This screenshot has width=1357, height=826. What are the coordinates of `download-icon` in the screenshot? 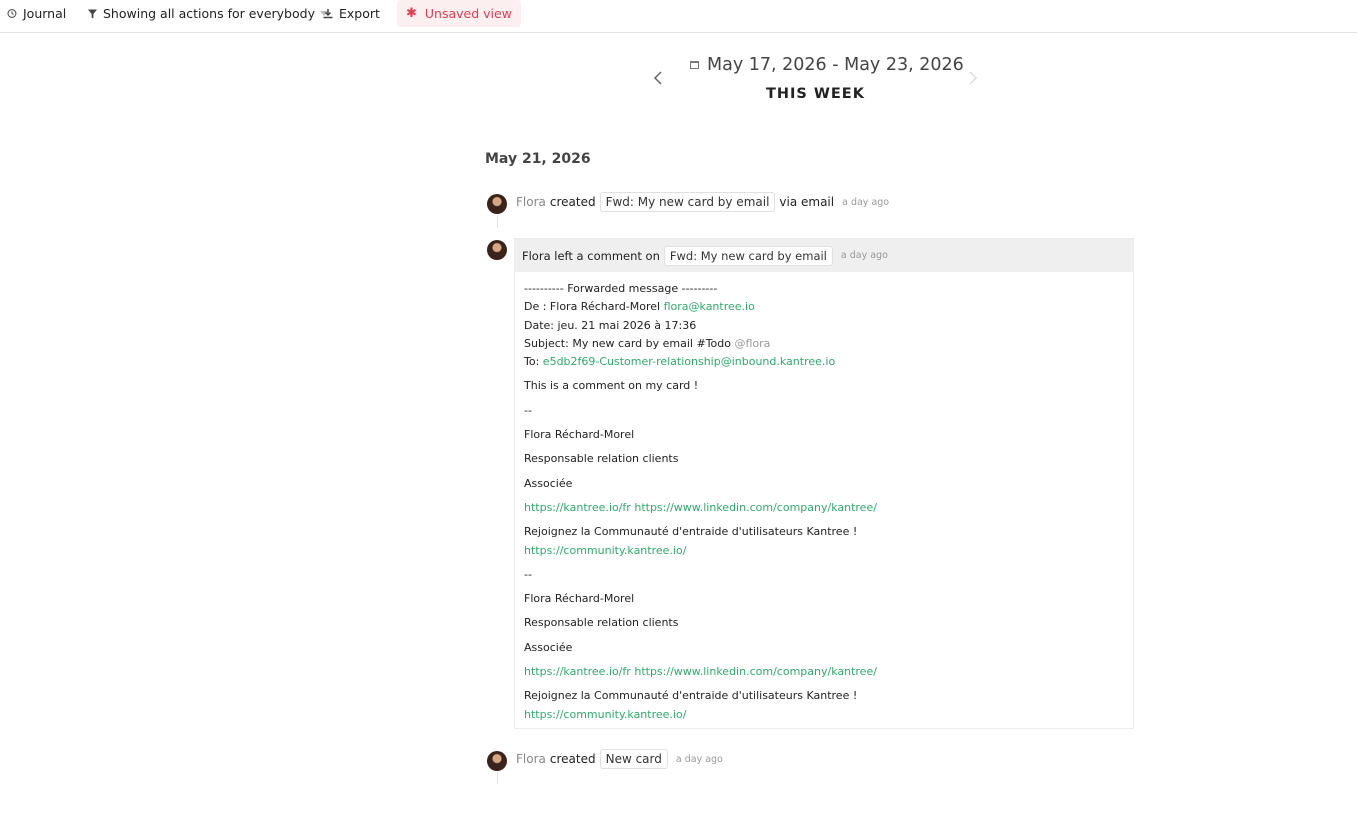 It's located at (328, 13).